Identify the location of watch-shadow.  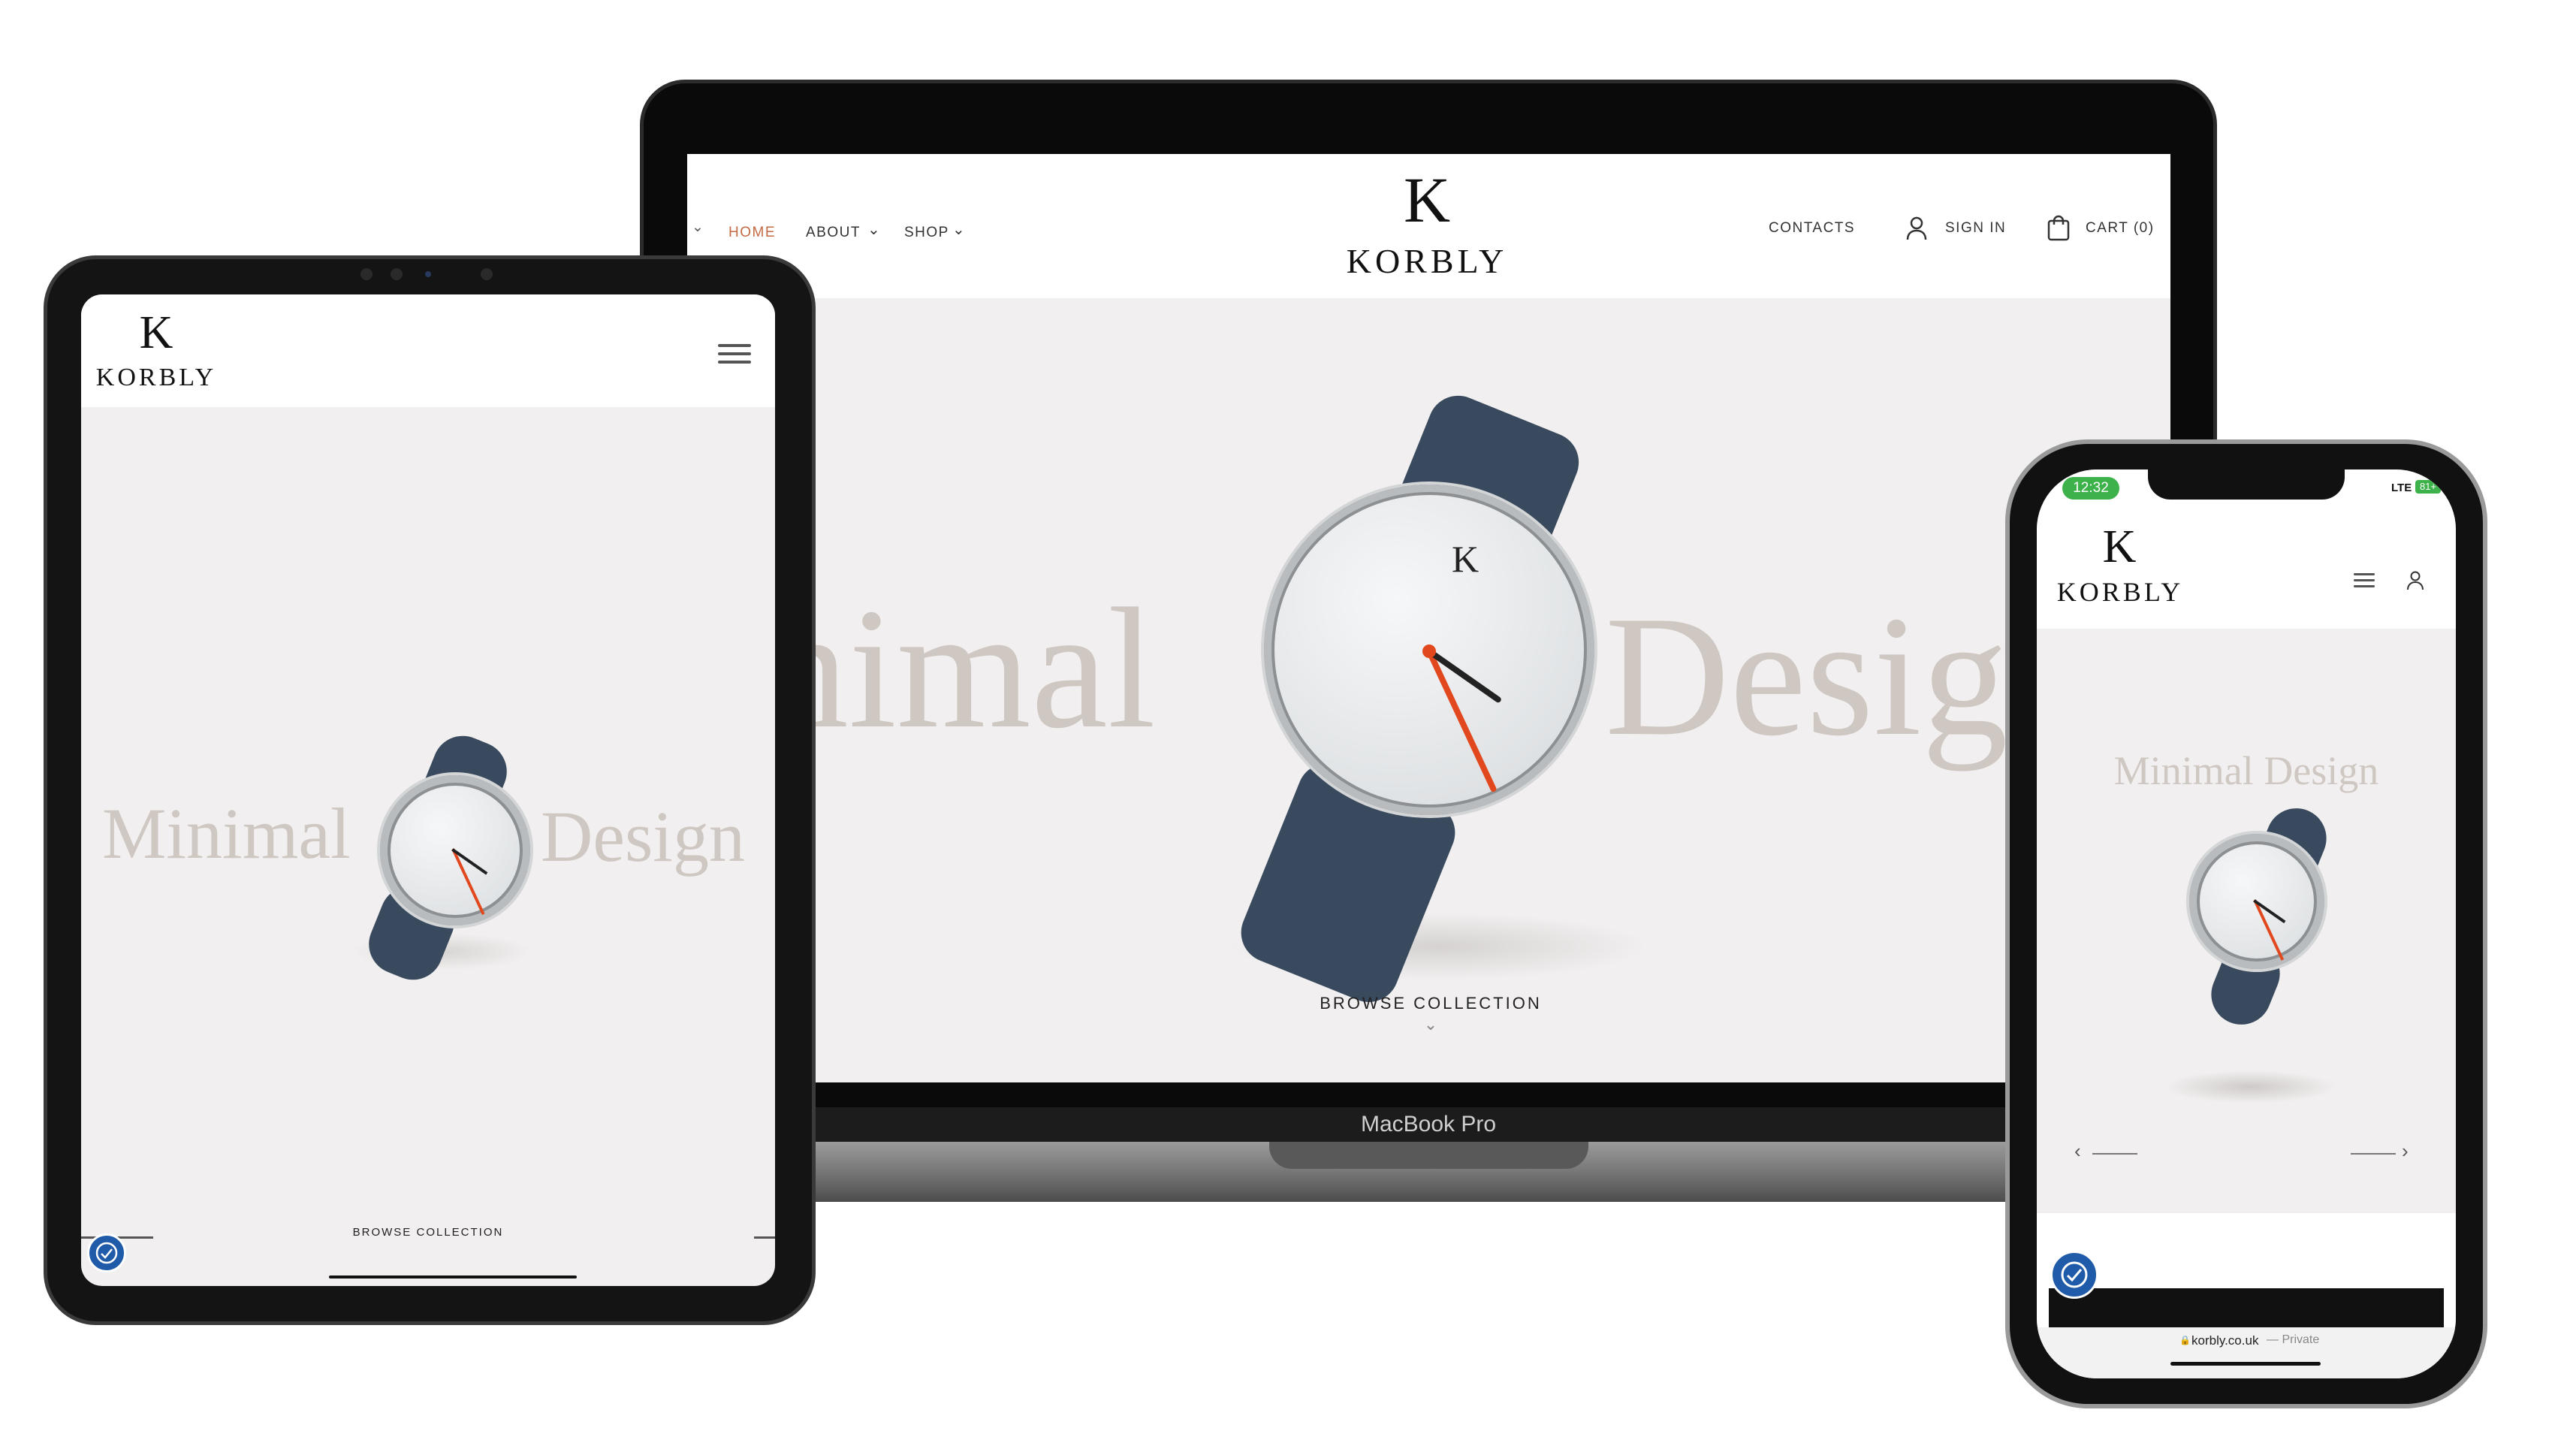
(2250, 1086).